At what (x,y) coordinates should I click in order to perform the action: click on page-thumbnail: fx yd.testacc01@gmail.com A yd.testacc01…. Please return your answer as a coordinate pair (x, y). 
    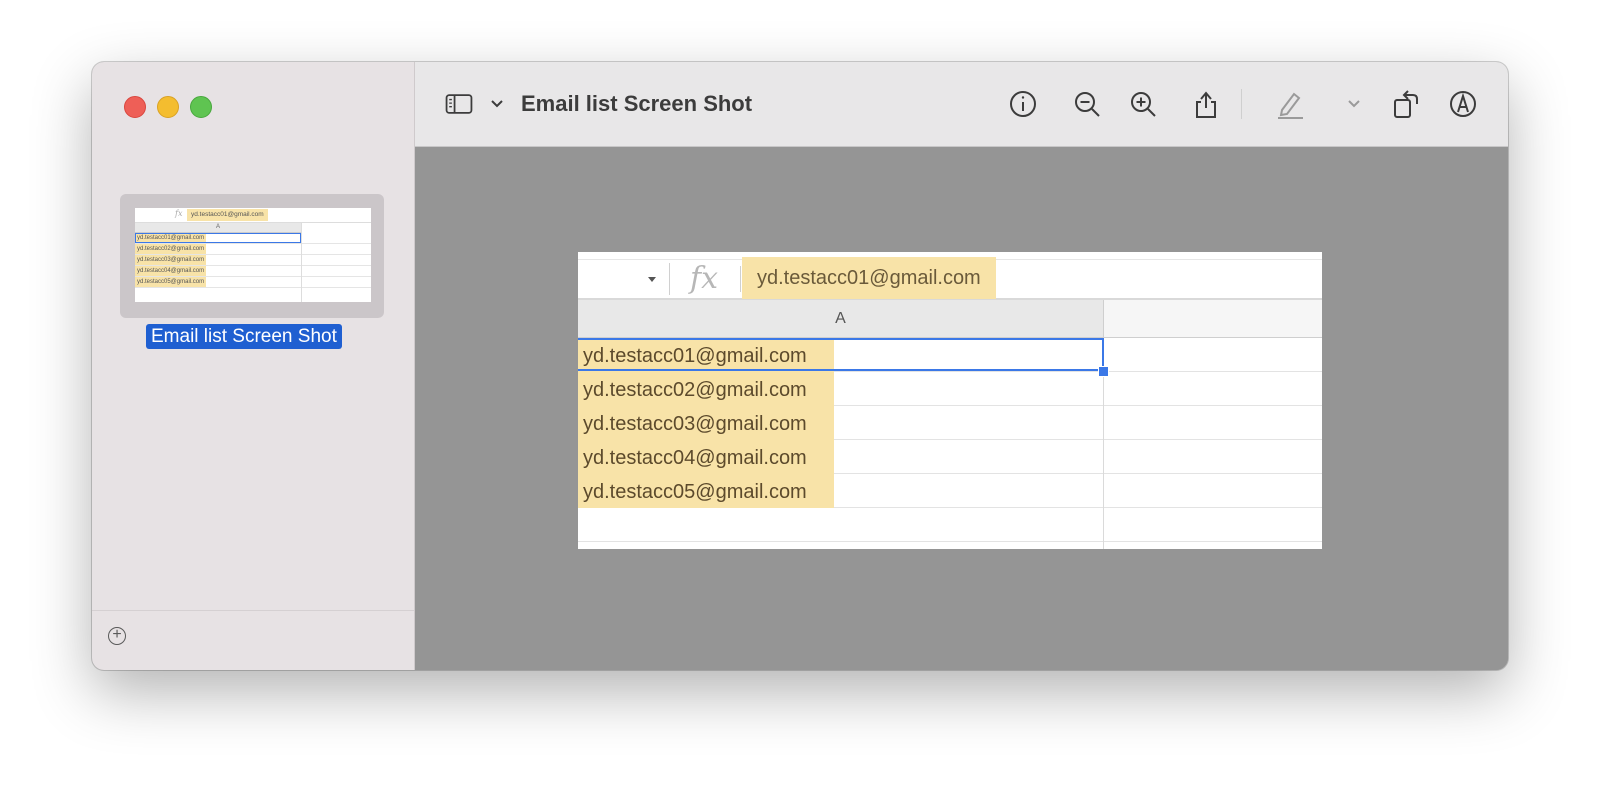
    Looking at the image, I should click on (252, 256).